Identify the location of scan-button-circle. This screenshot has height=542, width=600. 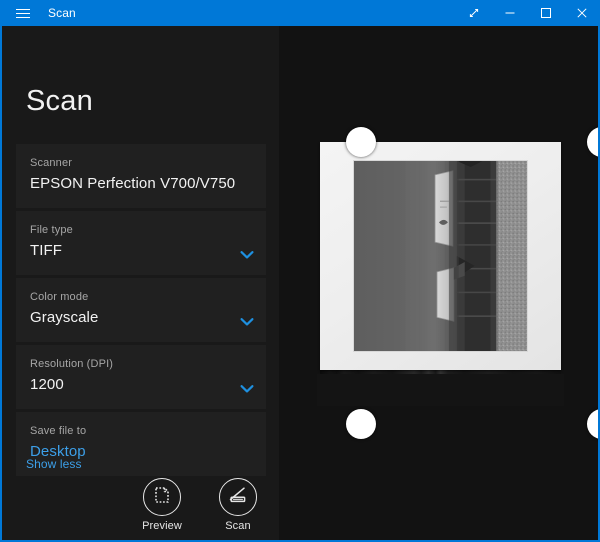
(238, 497).